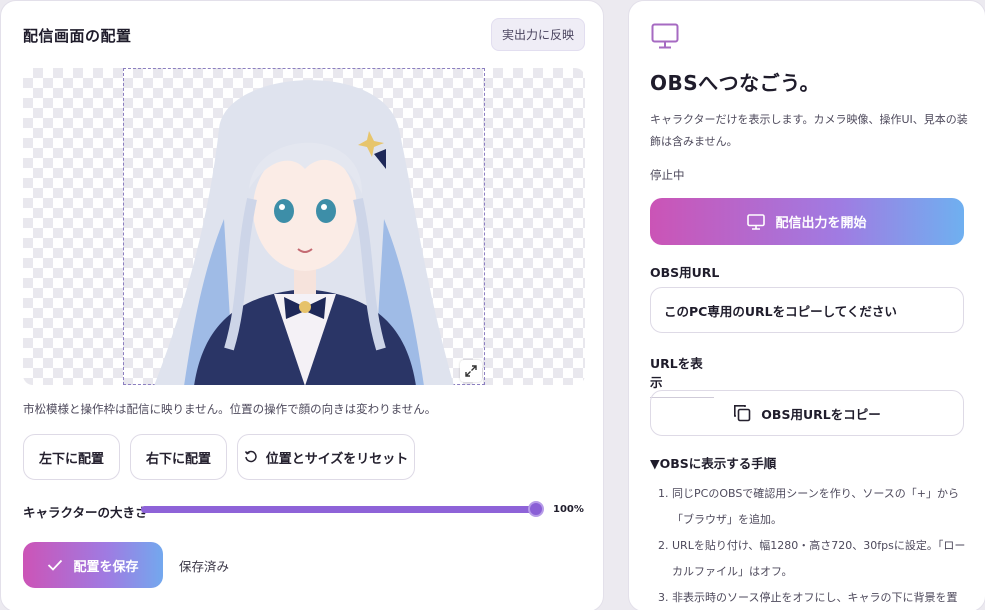 Image resolution: width=985 pixels, height=610 pixels. What do you see at coordinates (230, 409) in the screenshot?
I see `preview-note: 市松模様と操作枠は配信に映りません。位置の操作で顔の向きは変わりません。` at bounding box center [230, 409].